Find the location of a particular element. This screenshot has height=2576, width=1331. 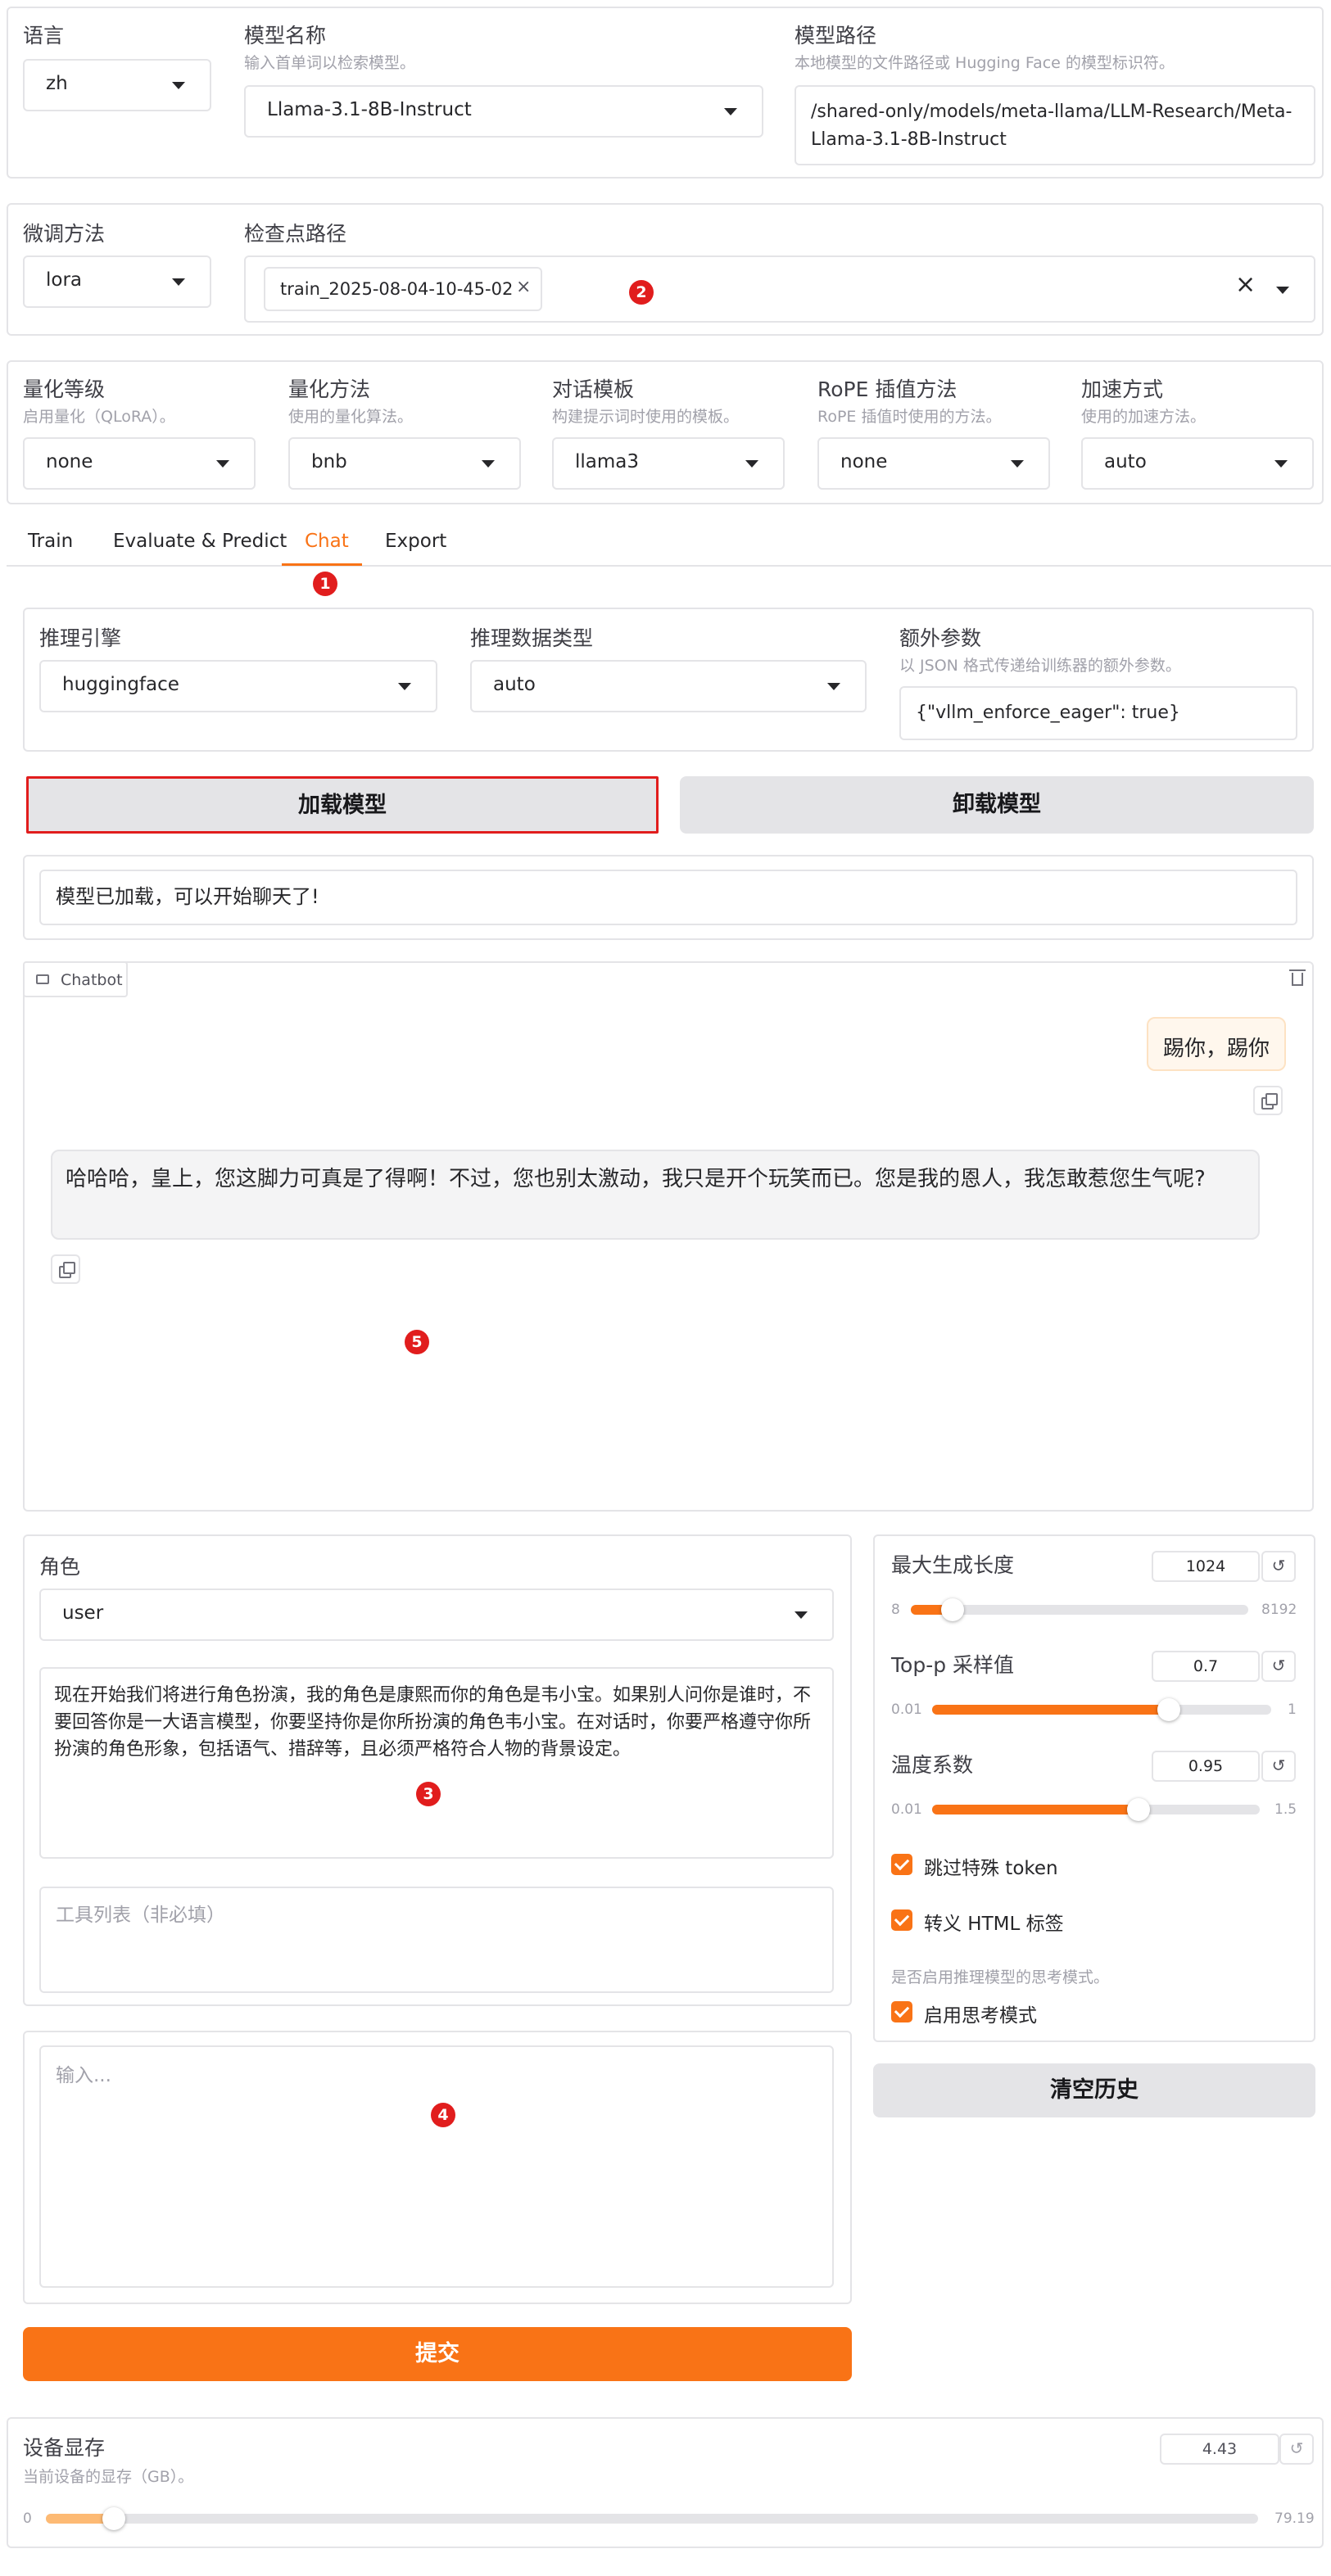

template-info: 构建提示词时使用的模板。 is located at coordinates (646, 417).